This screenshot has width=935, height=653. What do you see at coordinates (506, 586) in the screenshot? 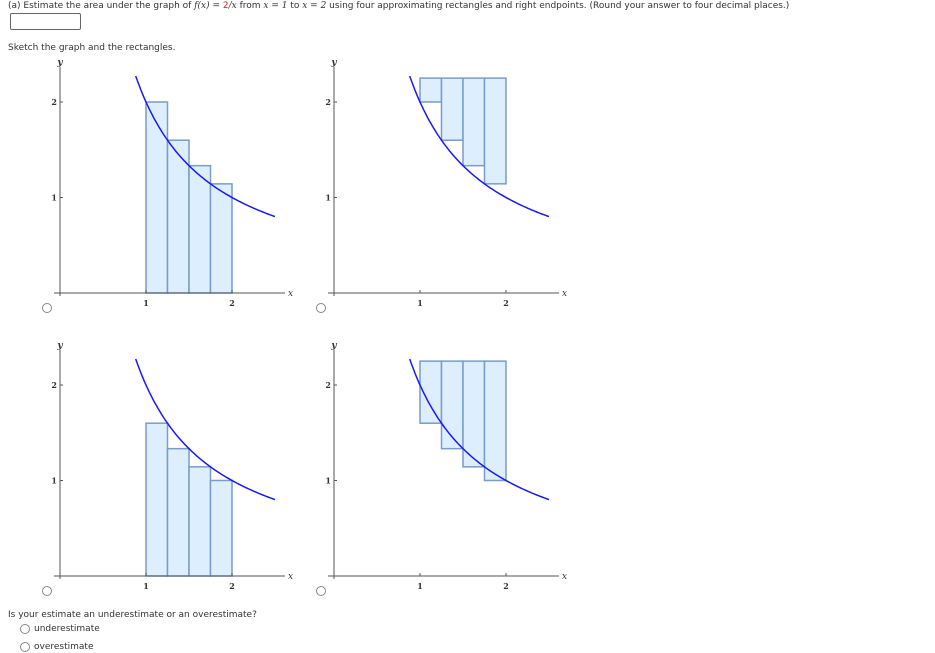
I see `x-tick-label: 2` at bounding box center [506, 586].